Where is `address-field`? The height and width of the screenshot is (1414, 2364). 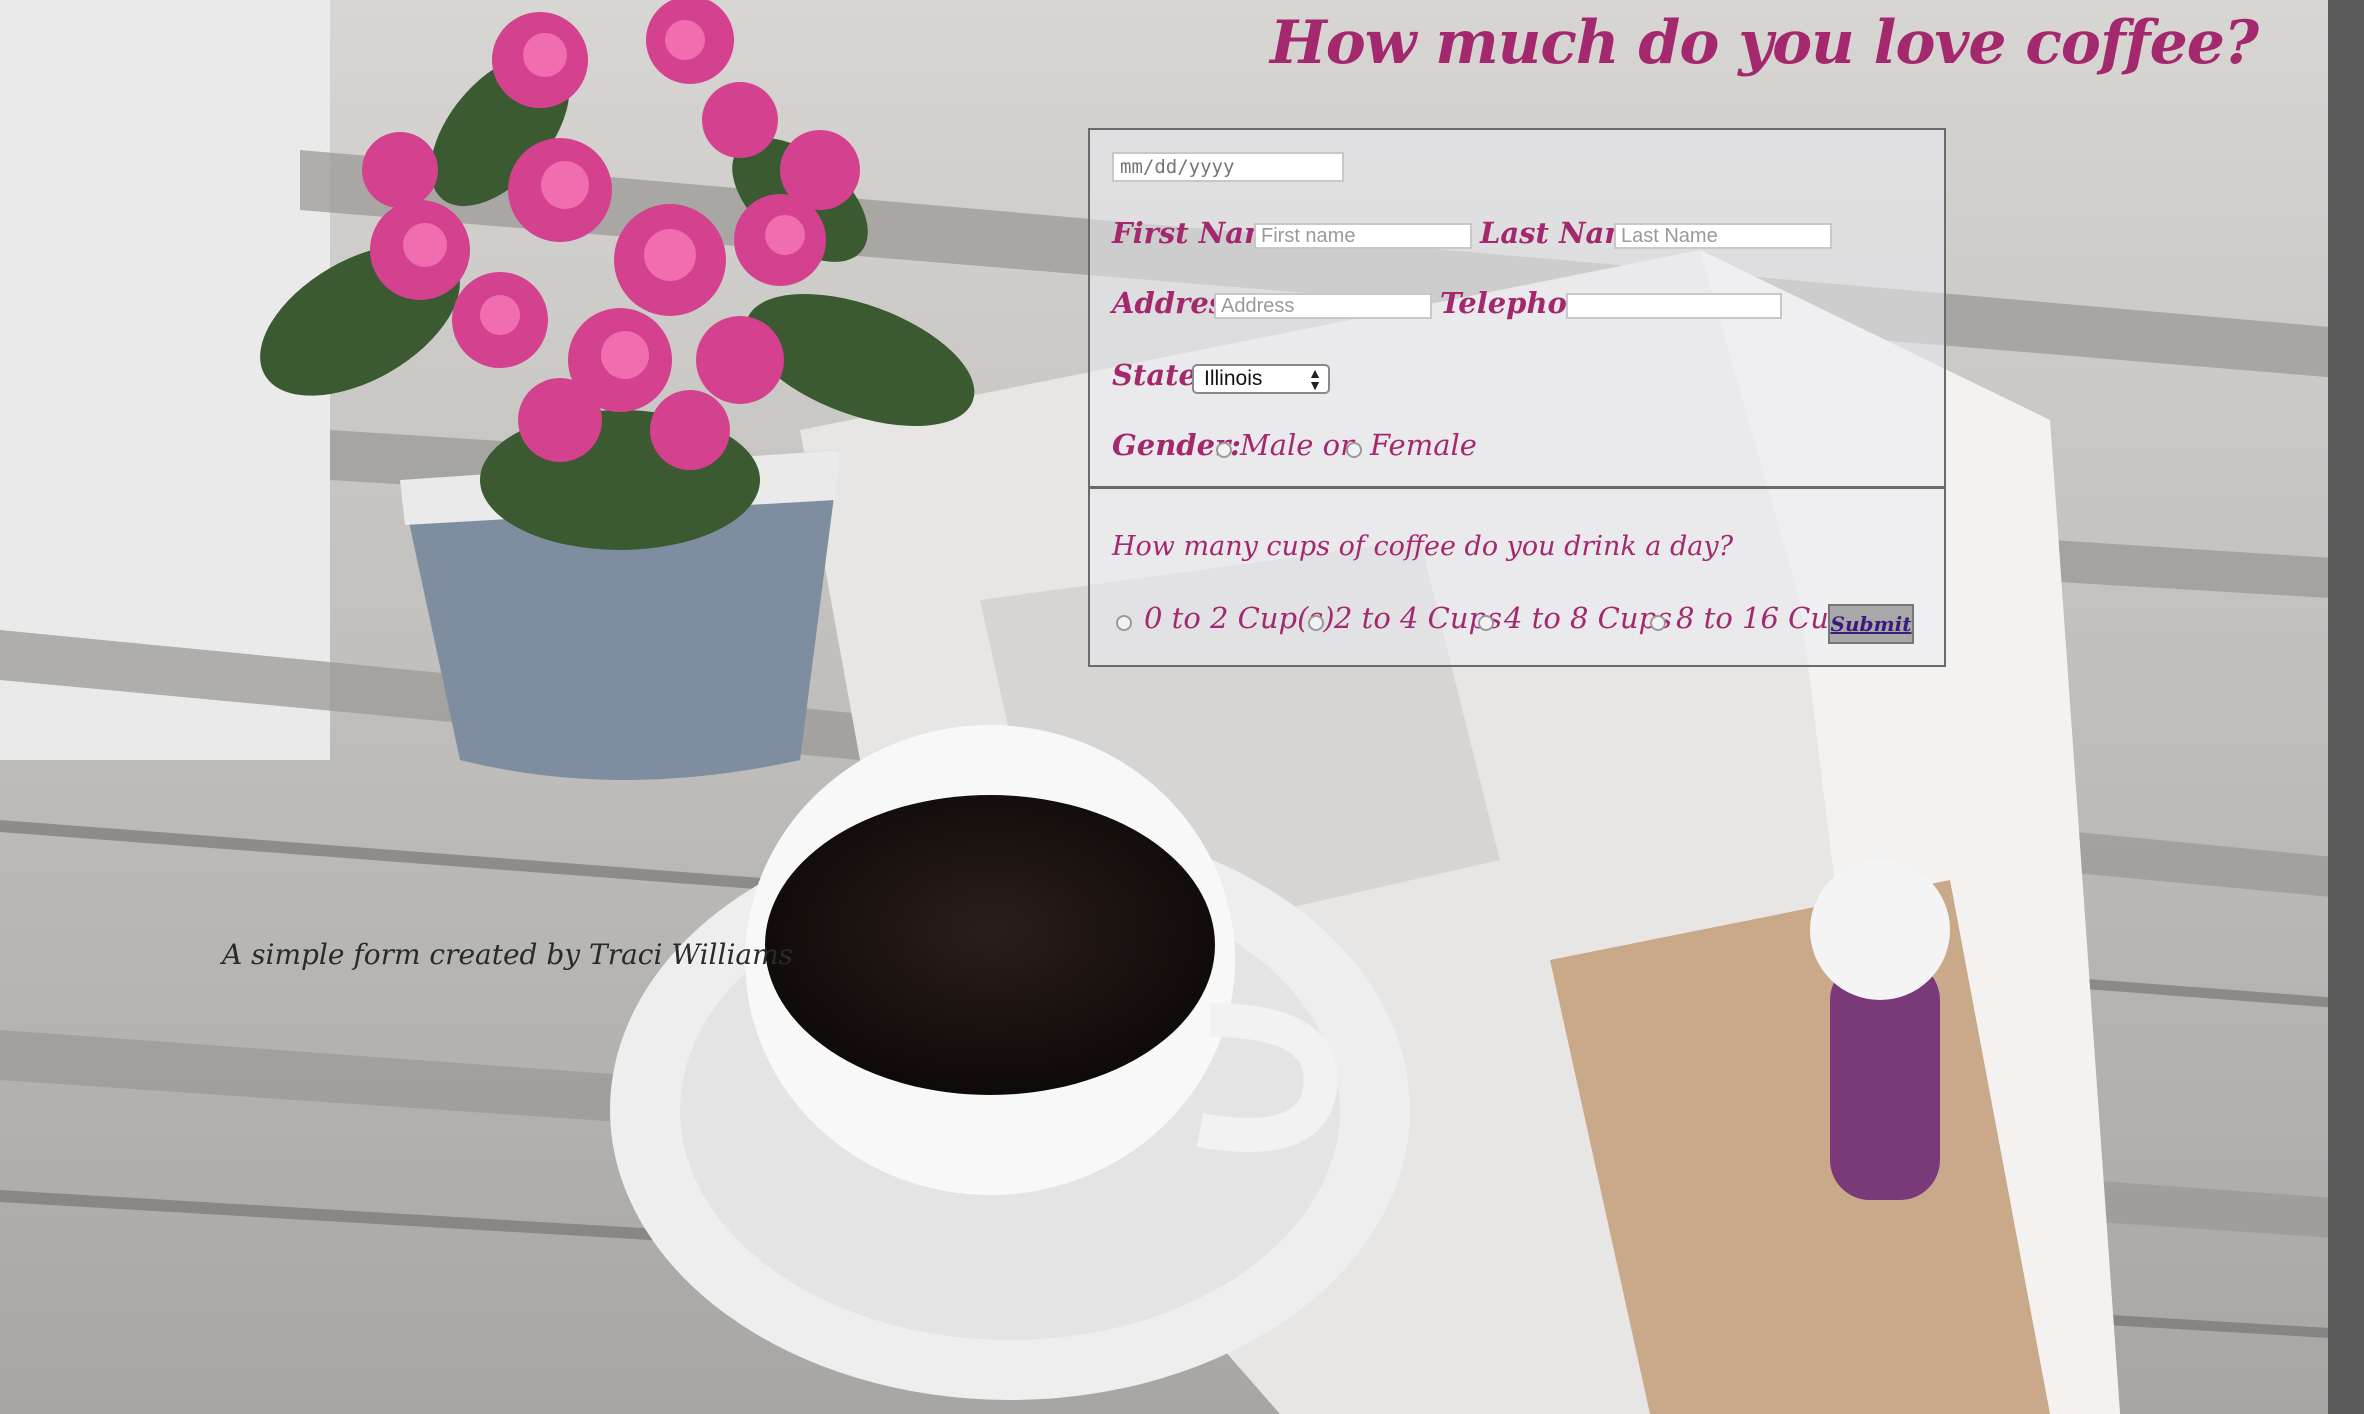 address-field is located at coordinates (1323, 306).